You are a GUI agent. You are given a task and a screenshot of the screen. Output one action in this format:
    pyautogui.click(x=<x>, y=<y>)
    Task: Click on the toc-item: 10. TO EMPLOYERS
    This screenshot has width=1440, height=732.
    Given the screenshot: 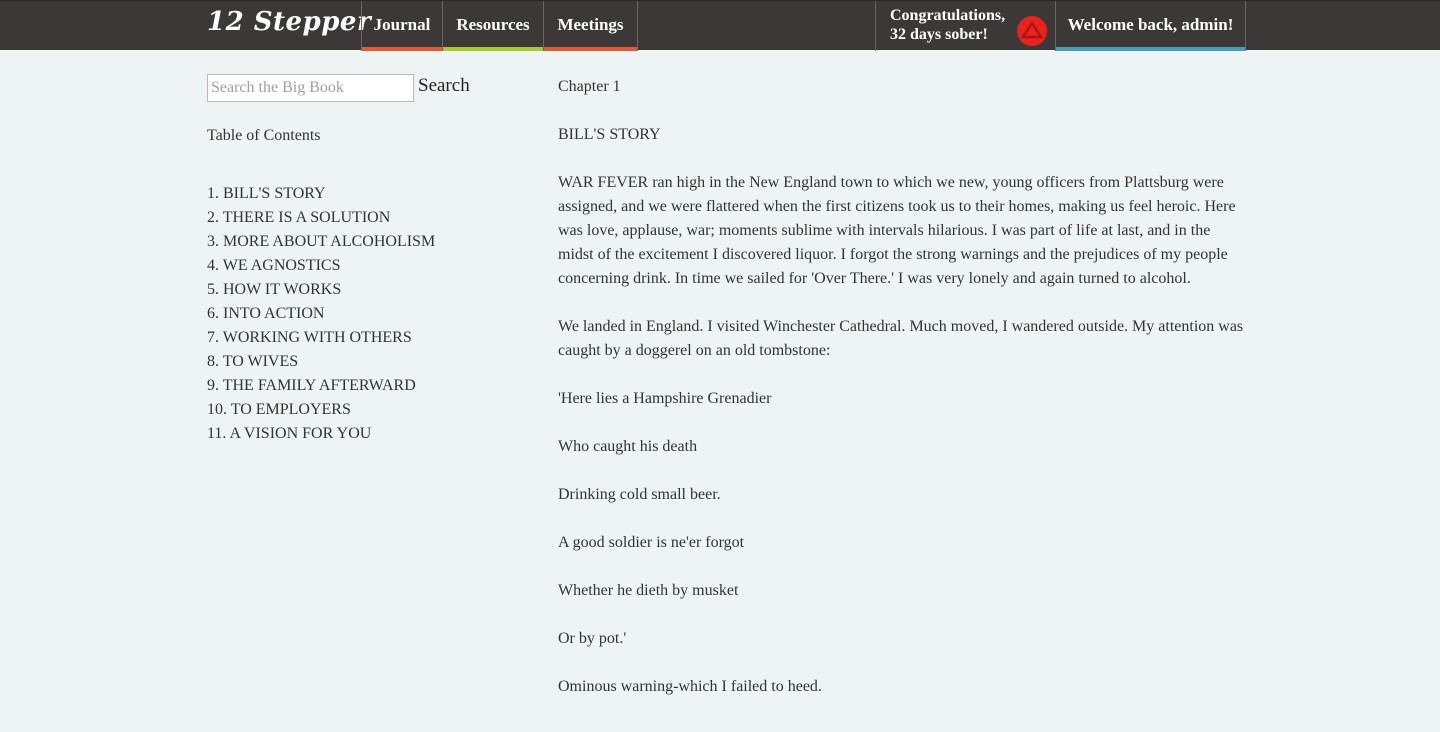 What is the action you would take?
    pyautogui.click(x=321, y=411)
    